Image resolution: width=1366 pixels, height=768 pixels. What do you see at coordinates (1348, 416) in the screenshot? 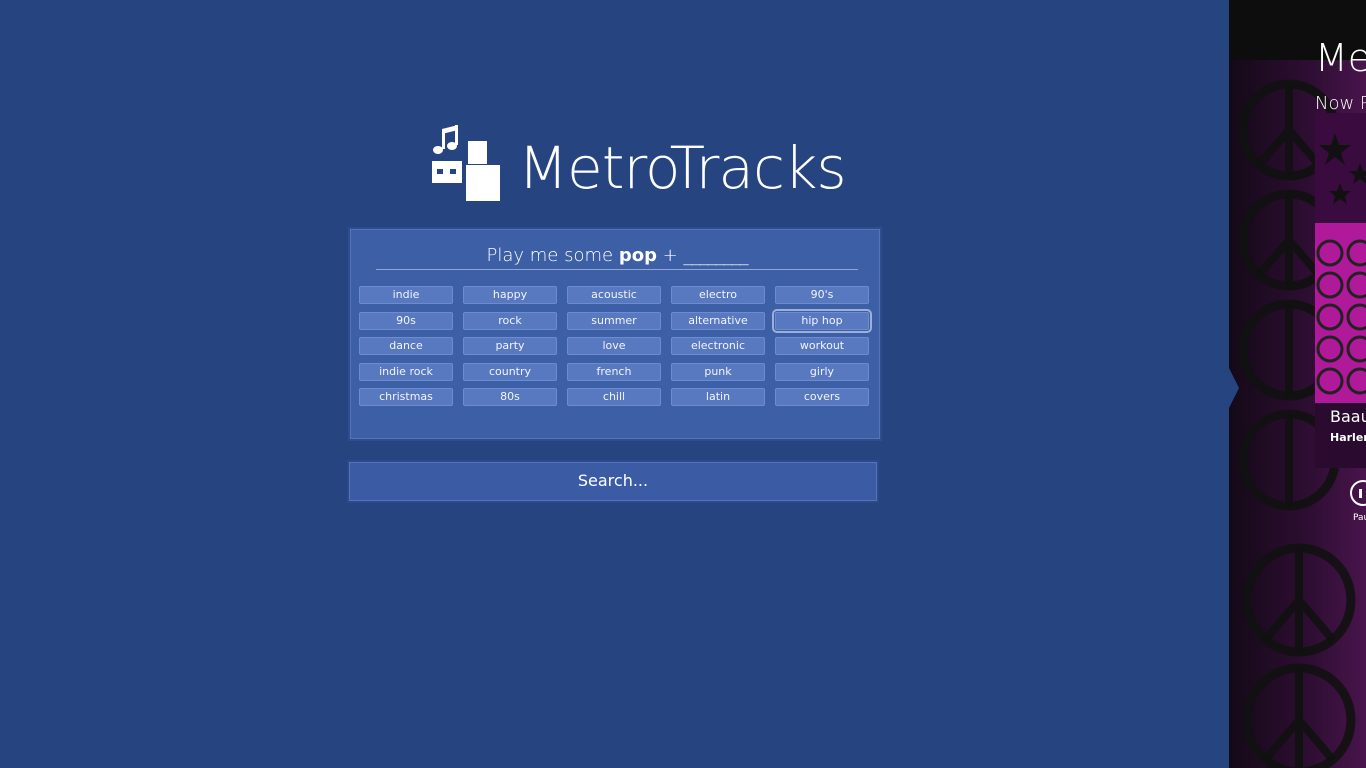
I see `track-title: Baau` at bounding box center [1348, 416].